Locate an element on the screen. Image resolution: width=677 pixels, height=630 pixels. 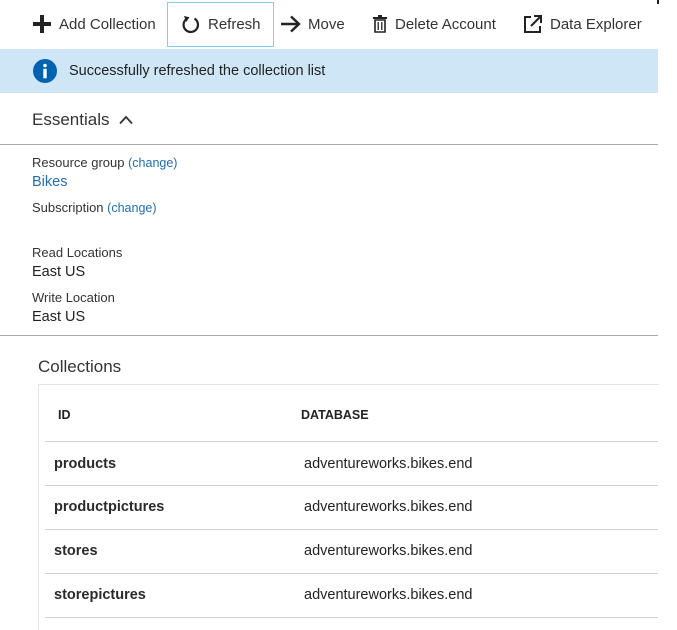
table-divider is located at coordinates (351, 617).